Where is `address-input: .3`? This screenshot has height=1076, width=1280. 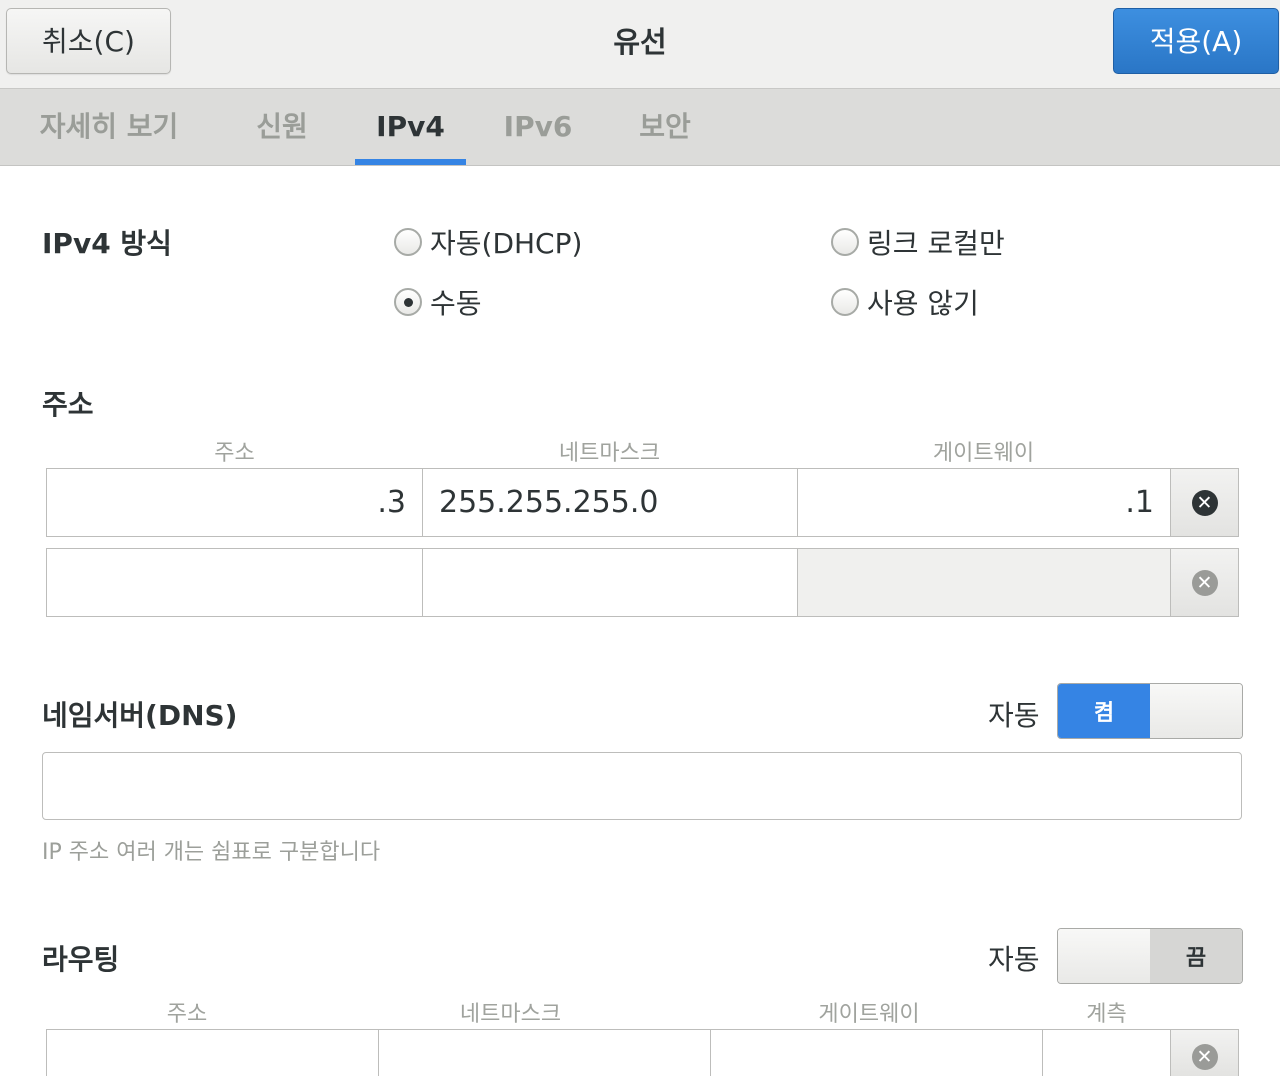
address-input: .3 is located at coordinates (235, 502).